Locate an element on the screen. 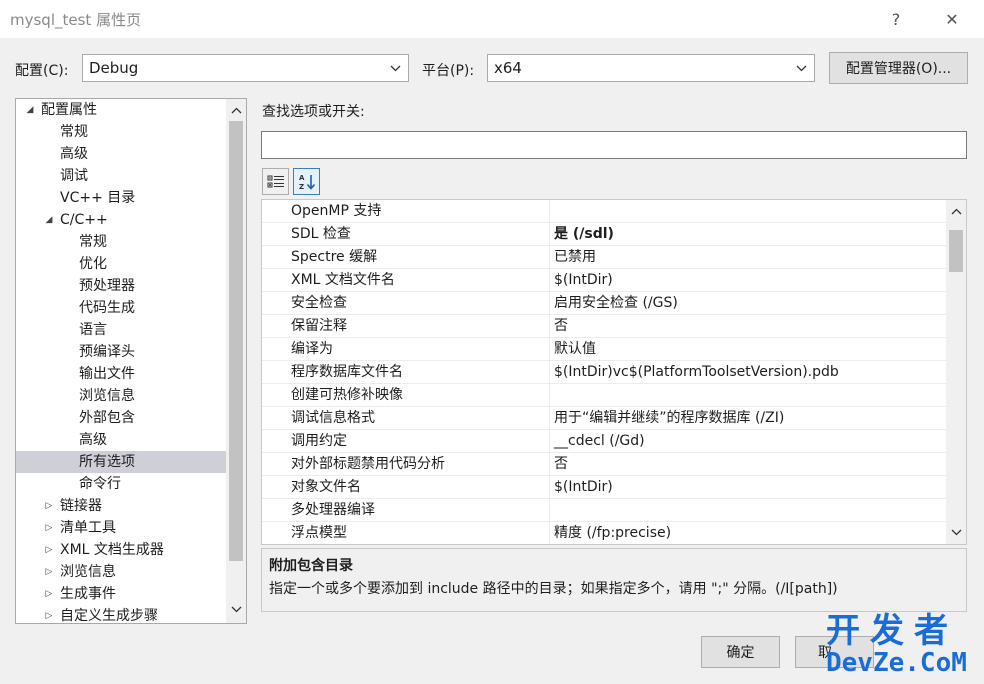 This screenshot has height=684, width=984. grid-row: 浮点模型 精度 (/fp:precise) is located at coordinates (604, 533).